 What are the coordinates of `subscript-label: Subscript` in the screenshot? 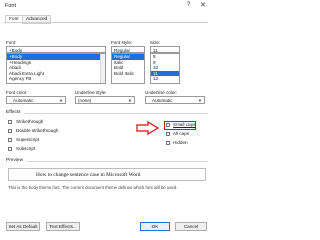 It's located at (26, 148).